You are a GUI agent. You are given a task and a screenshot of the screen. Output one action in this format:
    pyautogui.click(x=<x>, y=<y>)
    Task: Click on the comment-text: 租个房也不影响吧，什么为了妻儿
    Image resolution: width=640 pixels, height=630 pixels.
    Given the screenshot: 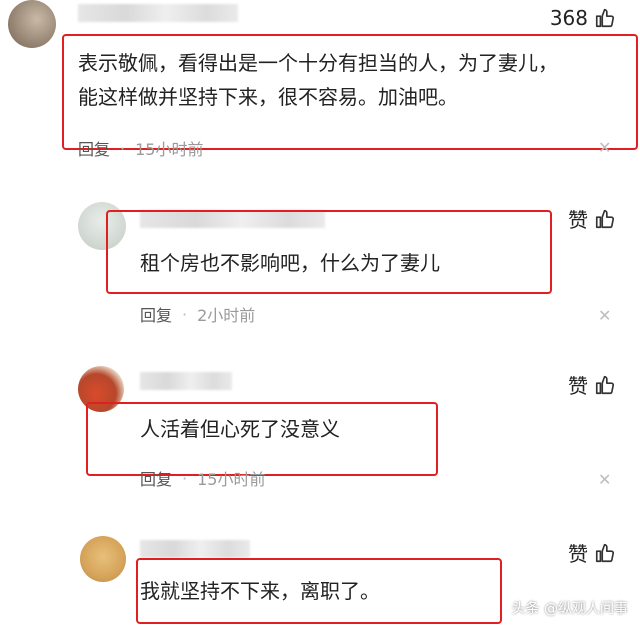 What is the action you would take?
    pyautogui.click(x=290, y=263)
    